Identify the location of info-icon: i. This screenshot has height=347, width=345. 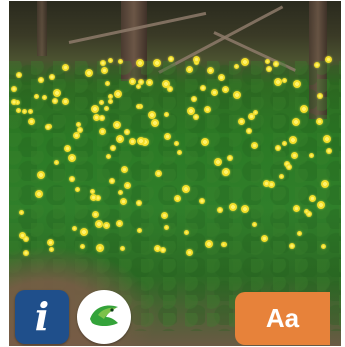
(42, 316).